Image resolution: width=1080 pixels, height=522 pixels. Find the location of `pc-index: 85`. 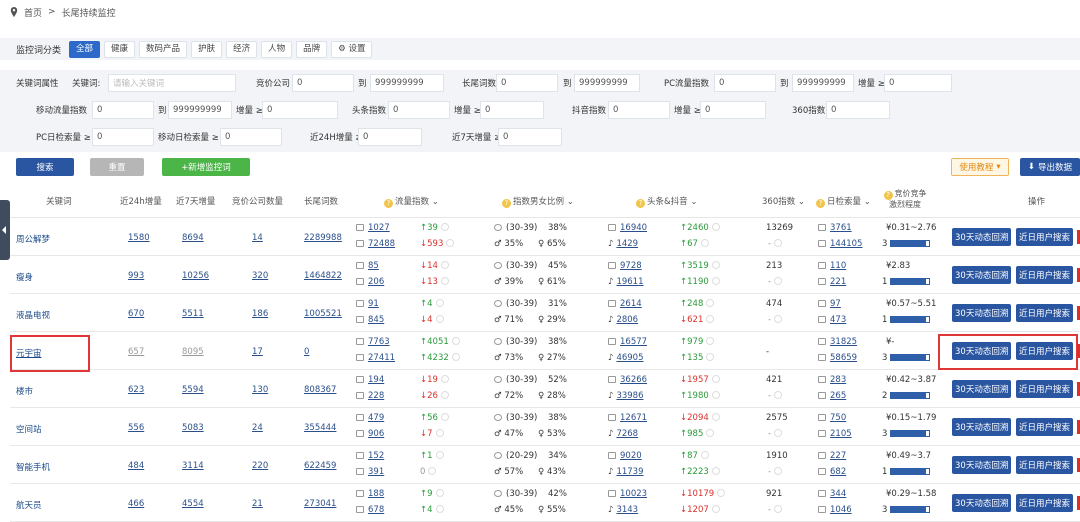

pc-index: 85 is located at coordinates (373, 266).